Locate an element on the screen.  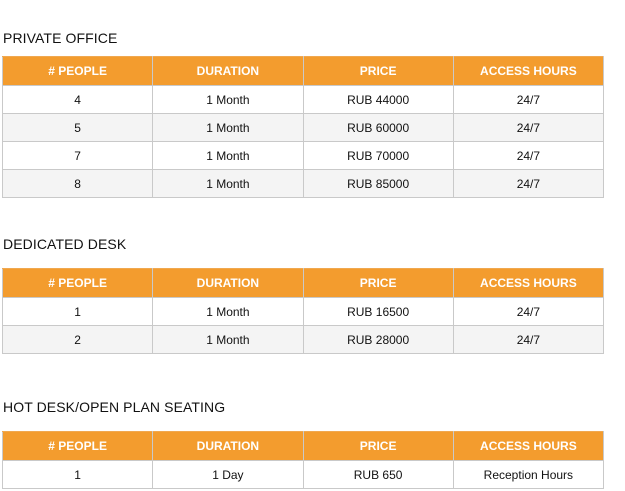
table-row: 5 1 Month RUB 60000 24/7 is located at coordinates (303, 127).